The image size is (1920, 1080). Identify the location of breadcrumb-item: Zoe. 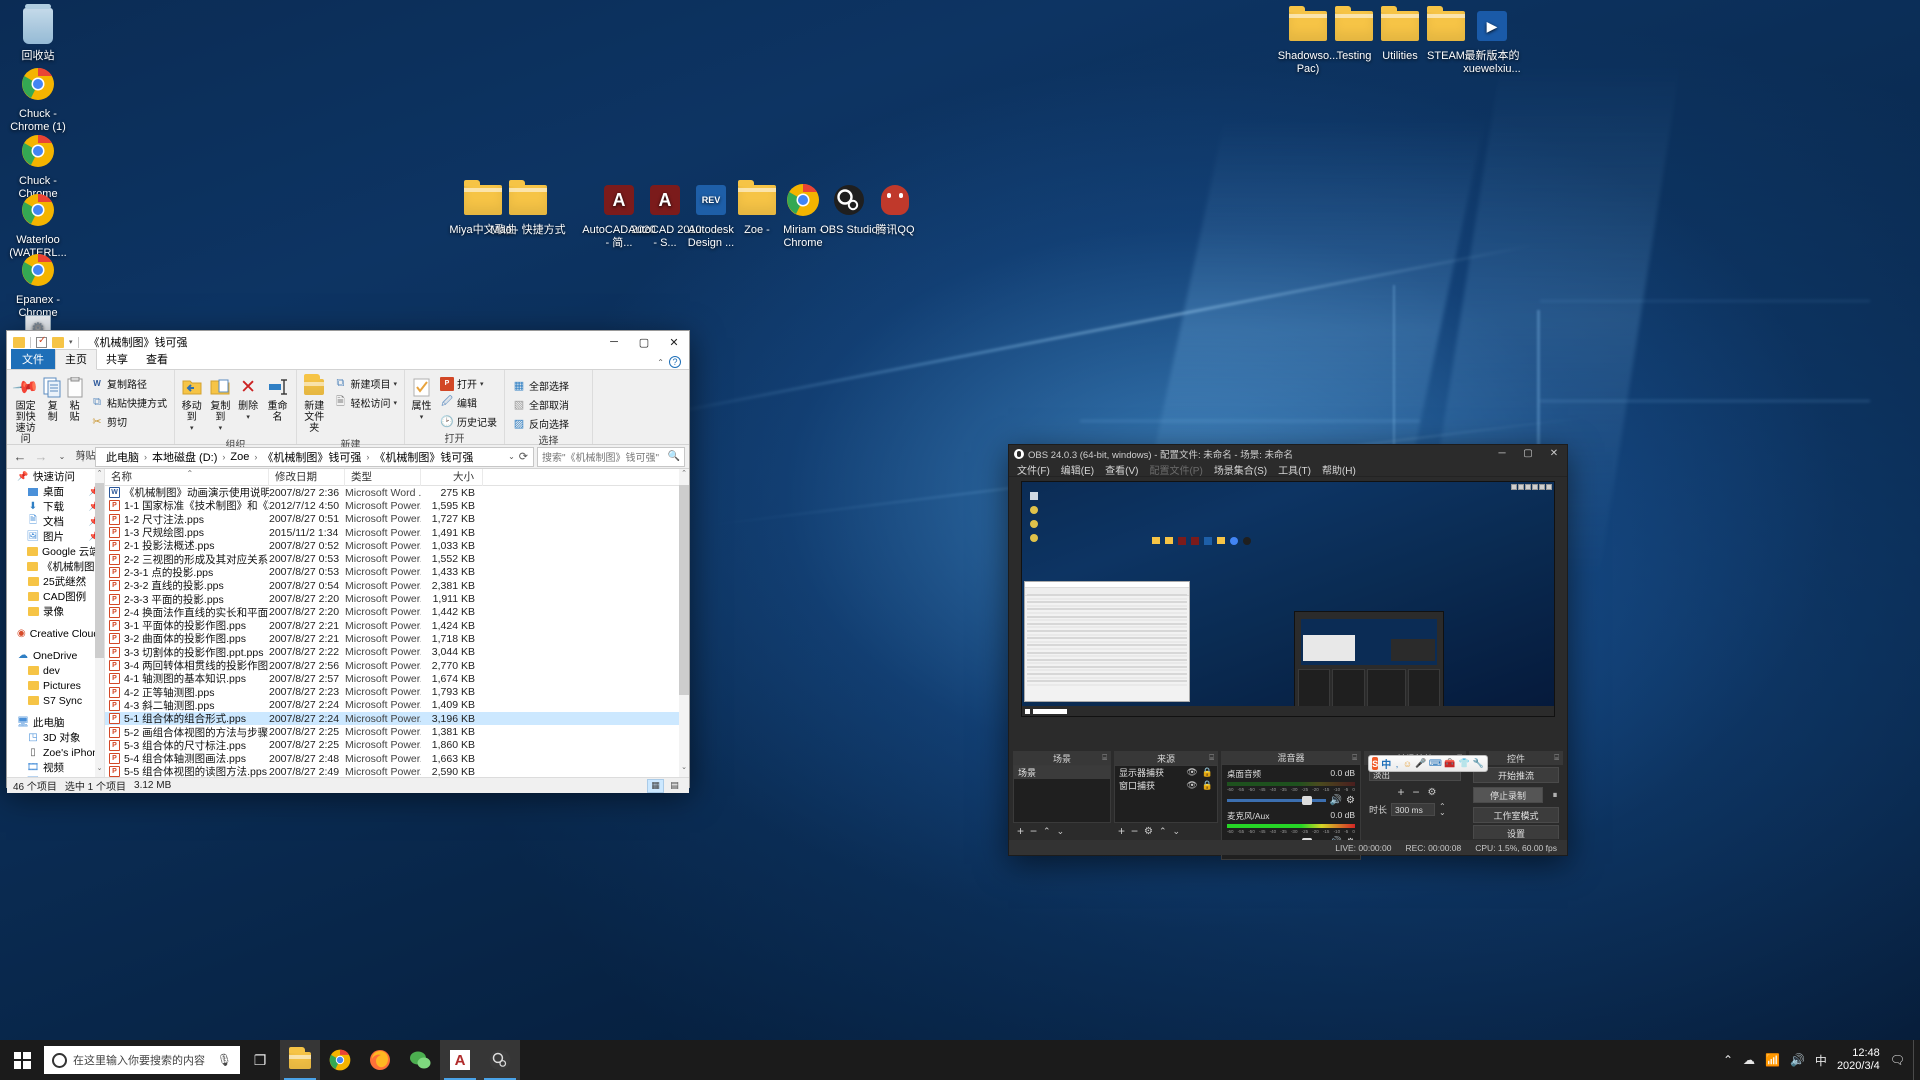
(239, 457).